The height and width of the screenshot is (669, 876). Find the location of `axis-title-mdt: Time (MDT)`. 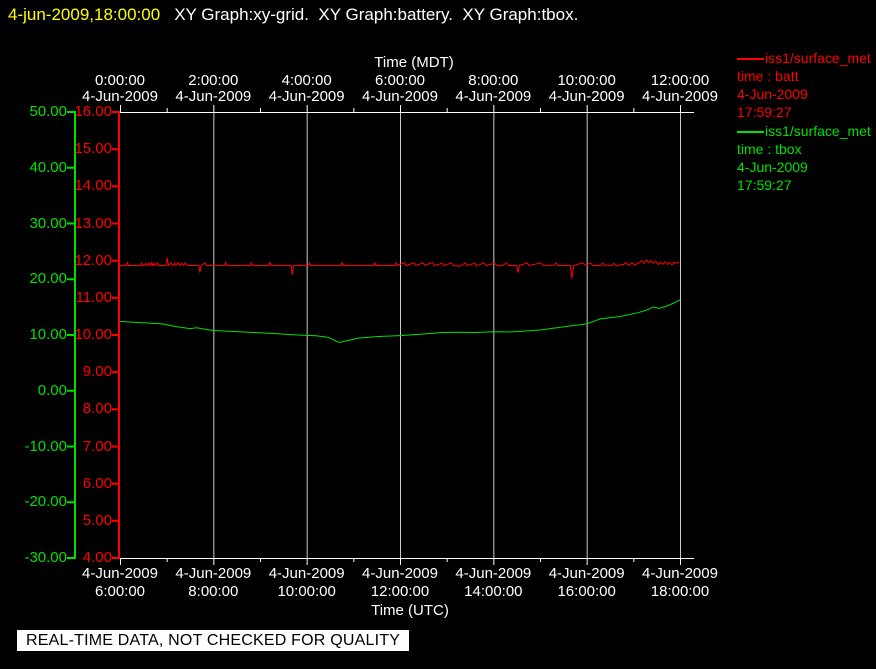

axis-title-mdt: Time (MDT) is located at coordinates (414, 62).